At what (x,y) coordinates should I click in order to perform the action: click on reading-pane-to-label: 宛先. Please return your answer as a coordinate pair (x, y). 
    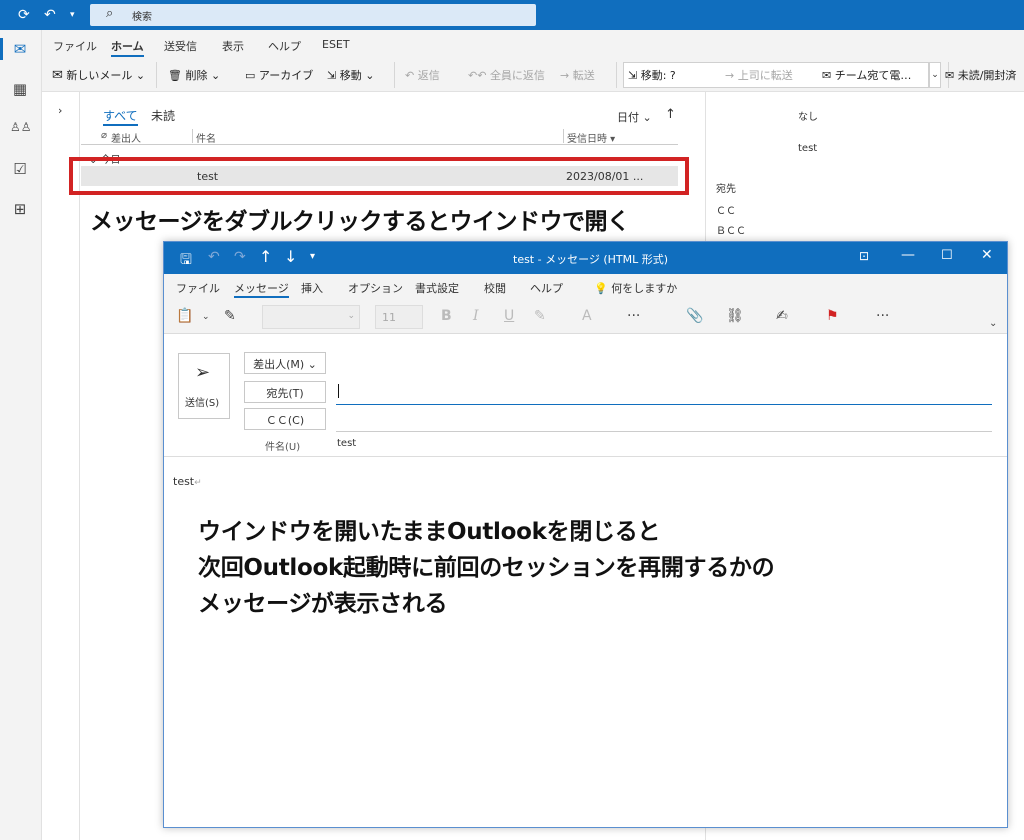
    Looking at the image, I should click on (726, 189).